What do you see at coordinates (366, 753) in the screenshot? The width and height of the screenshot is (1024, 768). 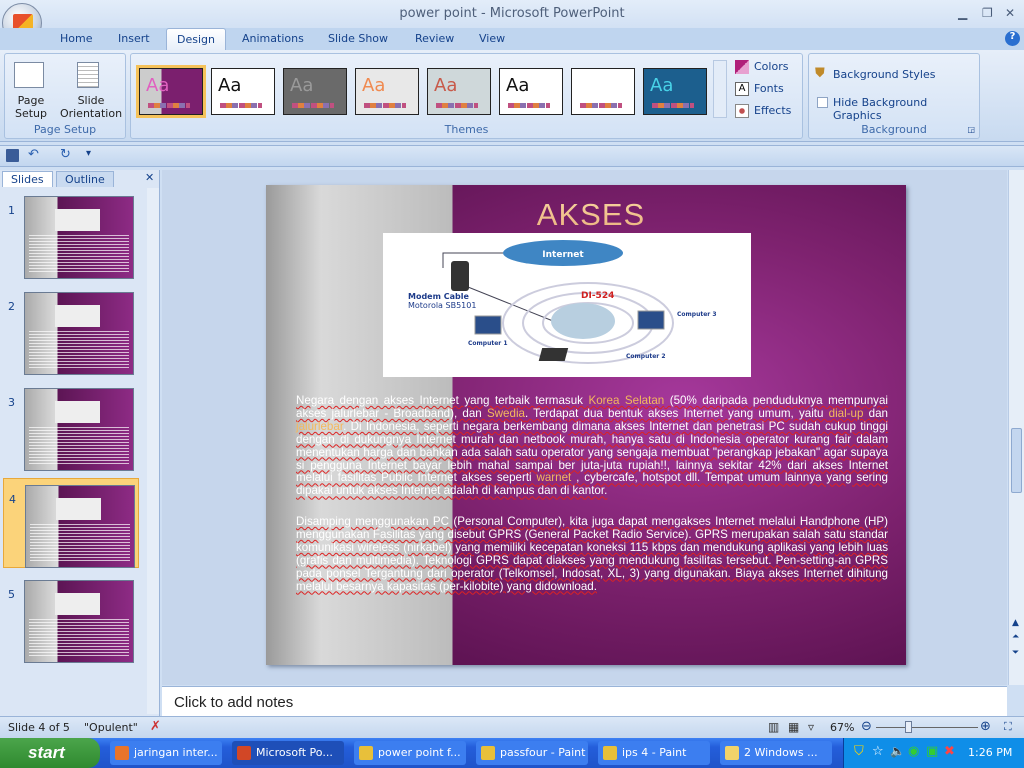 I see `app-icon` at bounding box center [366, 753].